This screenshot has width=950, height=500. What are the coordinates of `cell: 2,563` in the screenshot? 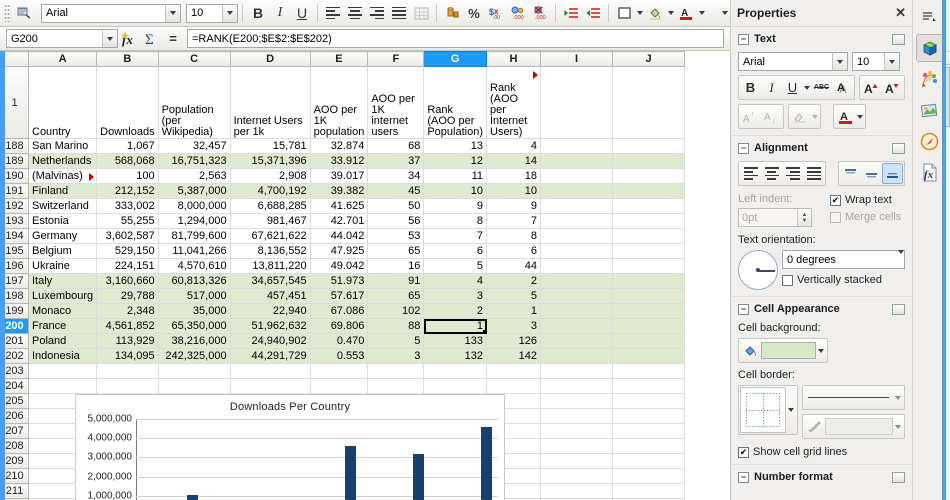 It's located at (194, 176).